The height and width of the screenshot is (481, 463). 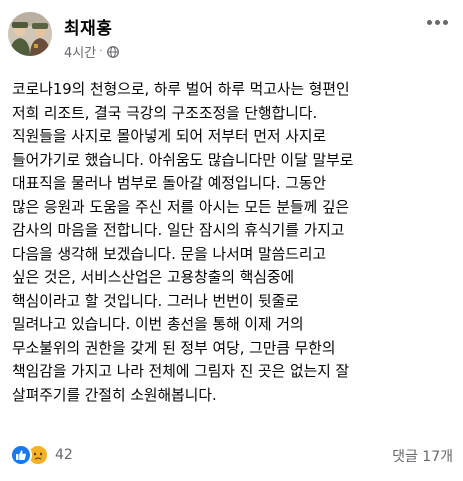 I want to click on like-icon, so click(x=21, y=455).